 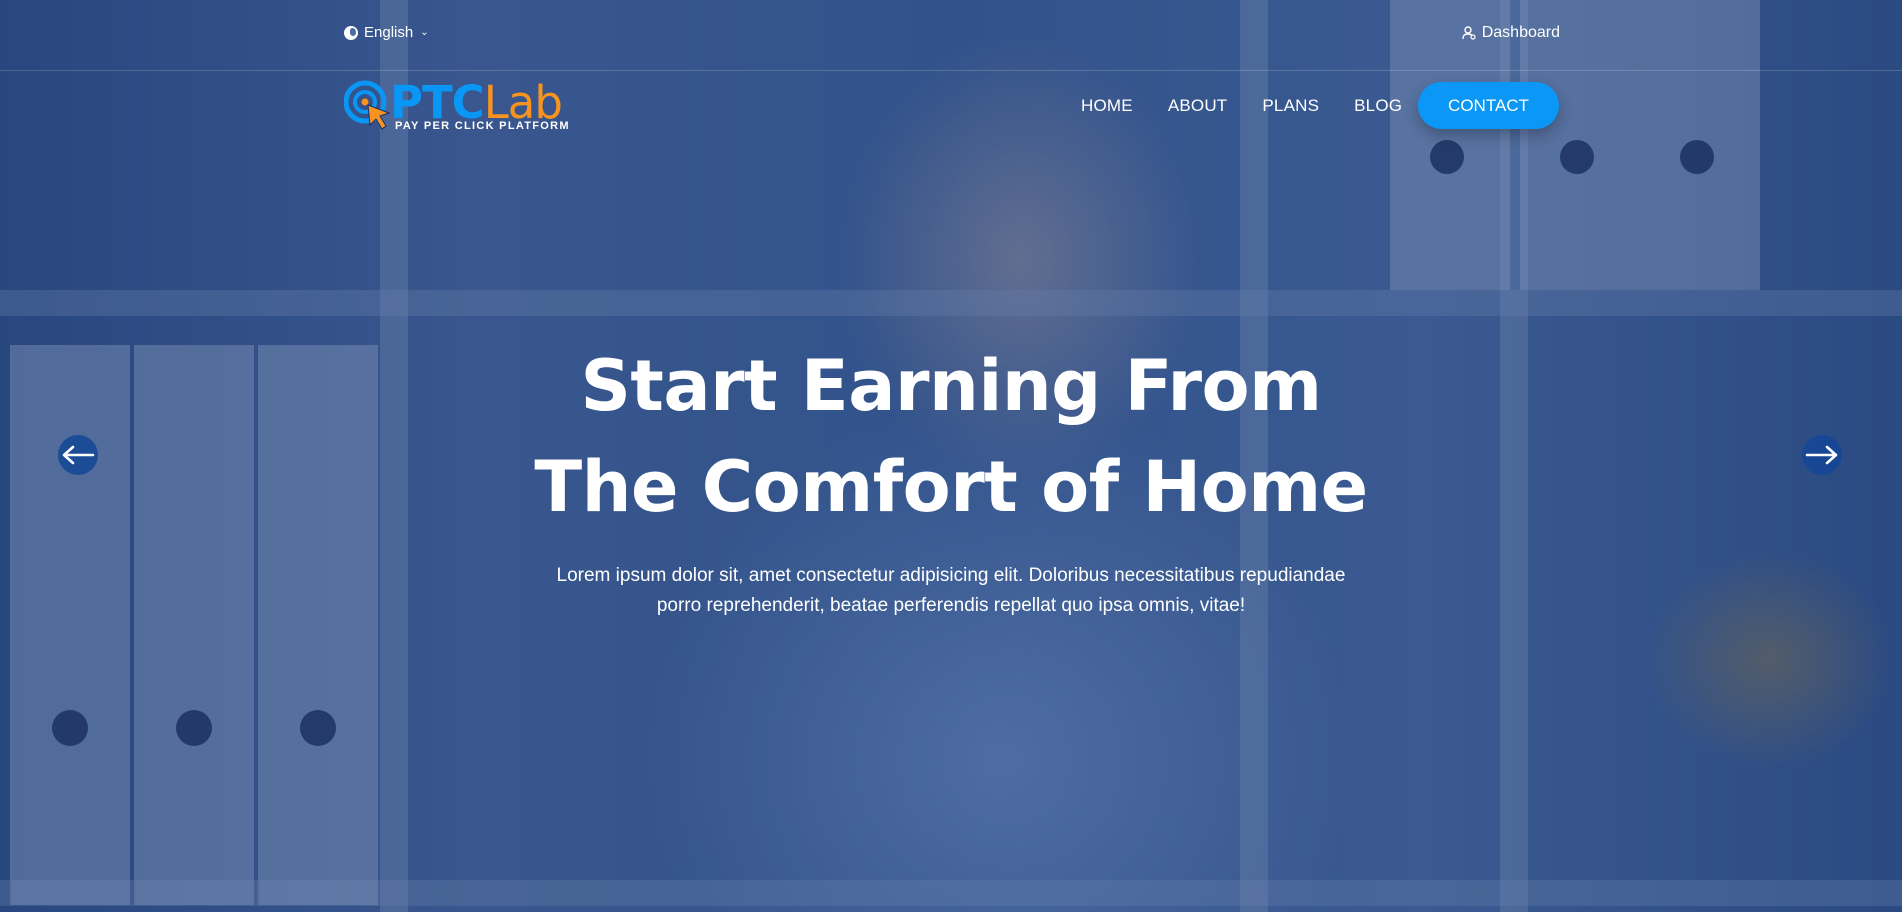 I want to click on arrow-right-icon, so click(x=1821, y=455).